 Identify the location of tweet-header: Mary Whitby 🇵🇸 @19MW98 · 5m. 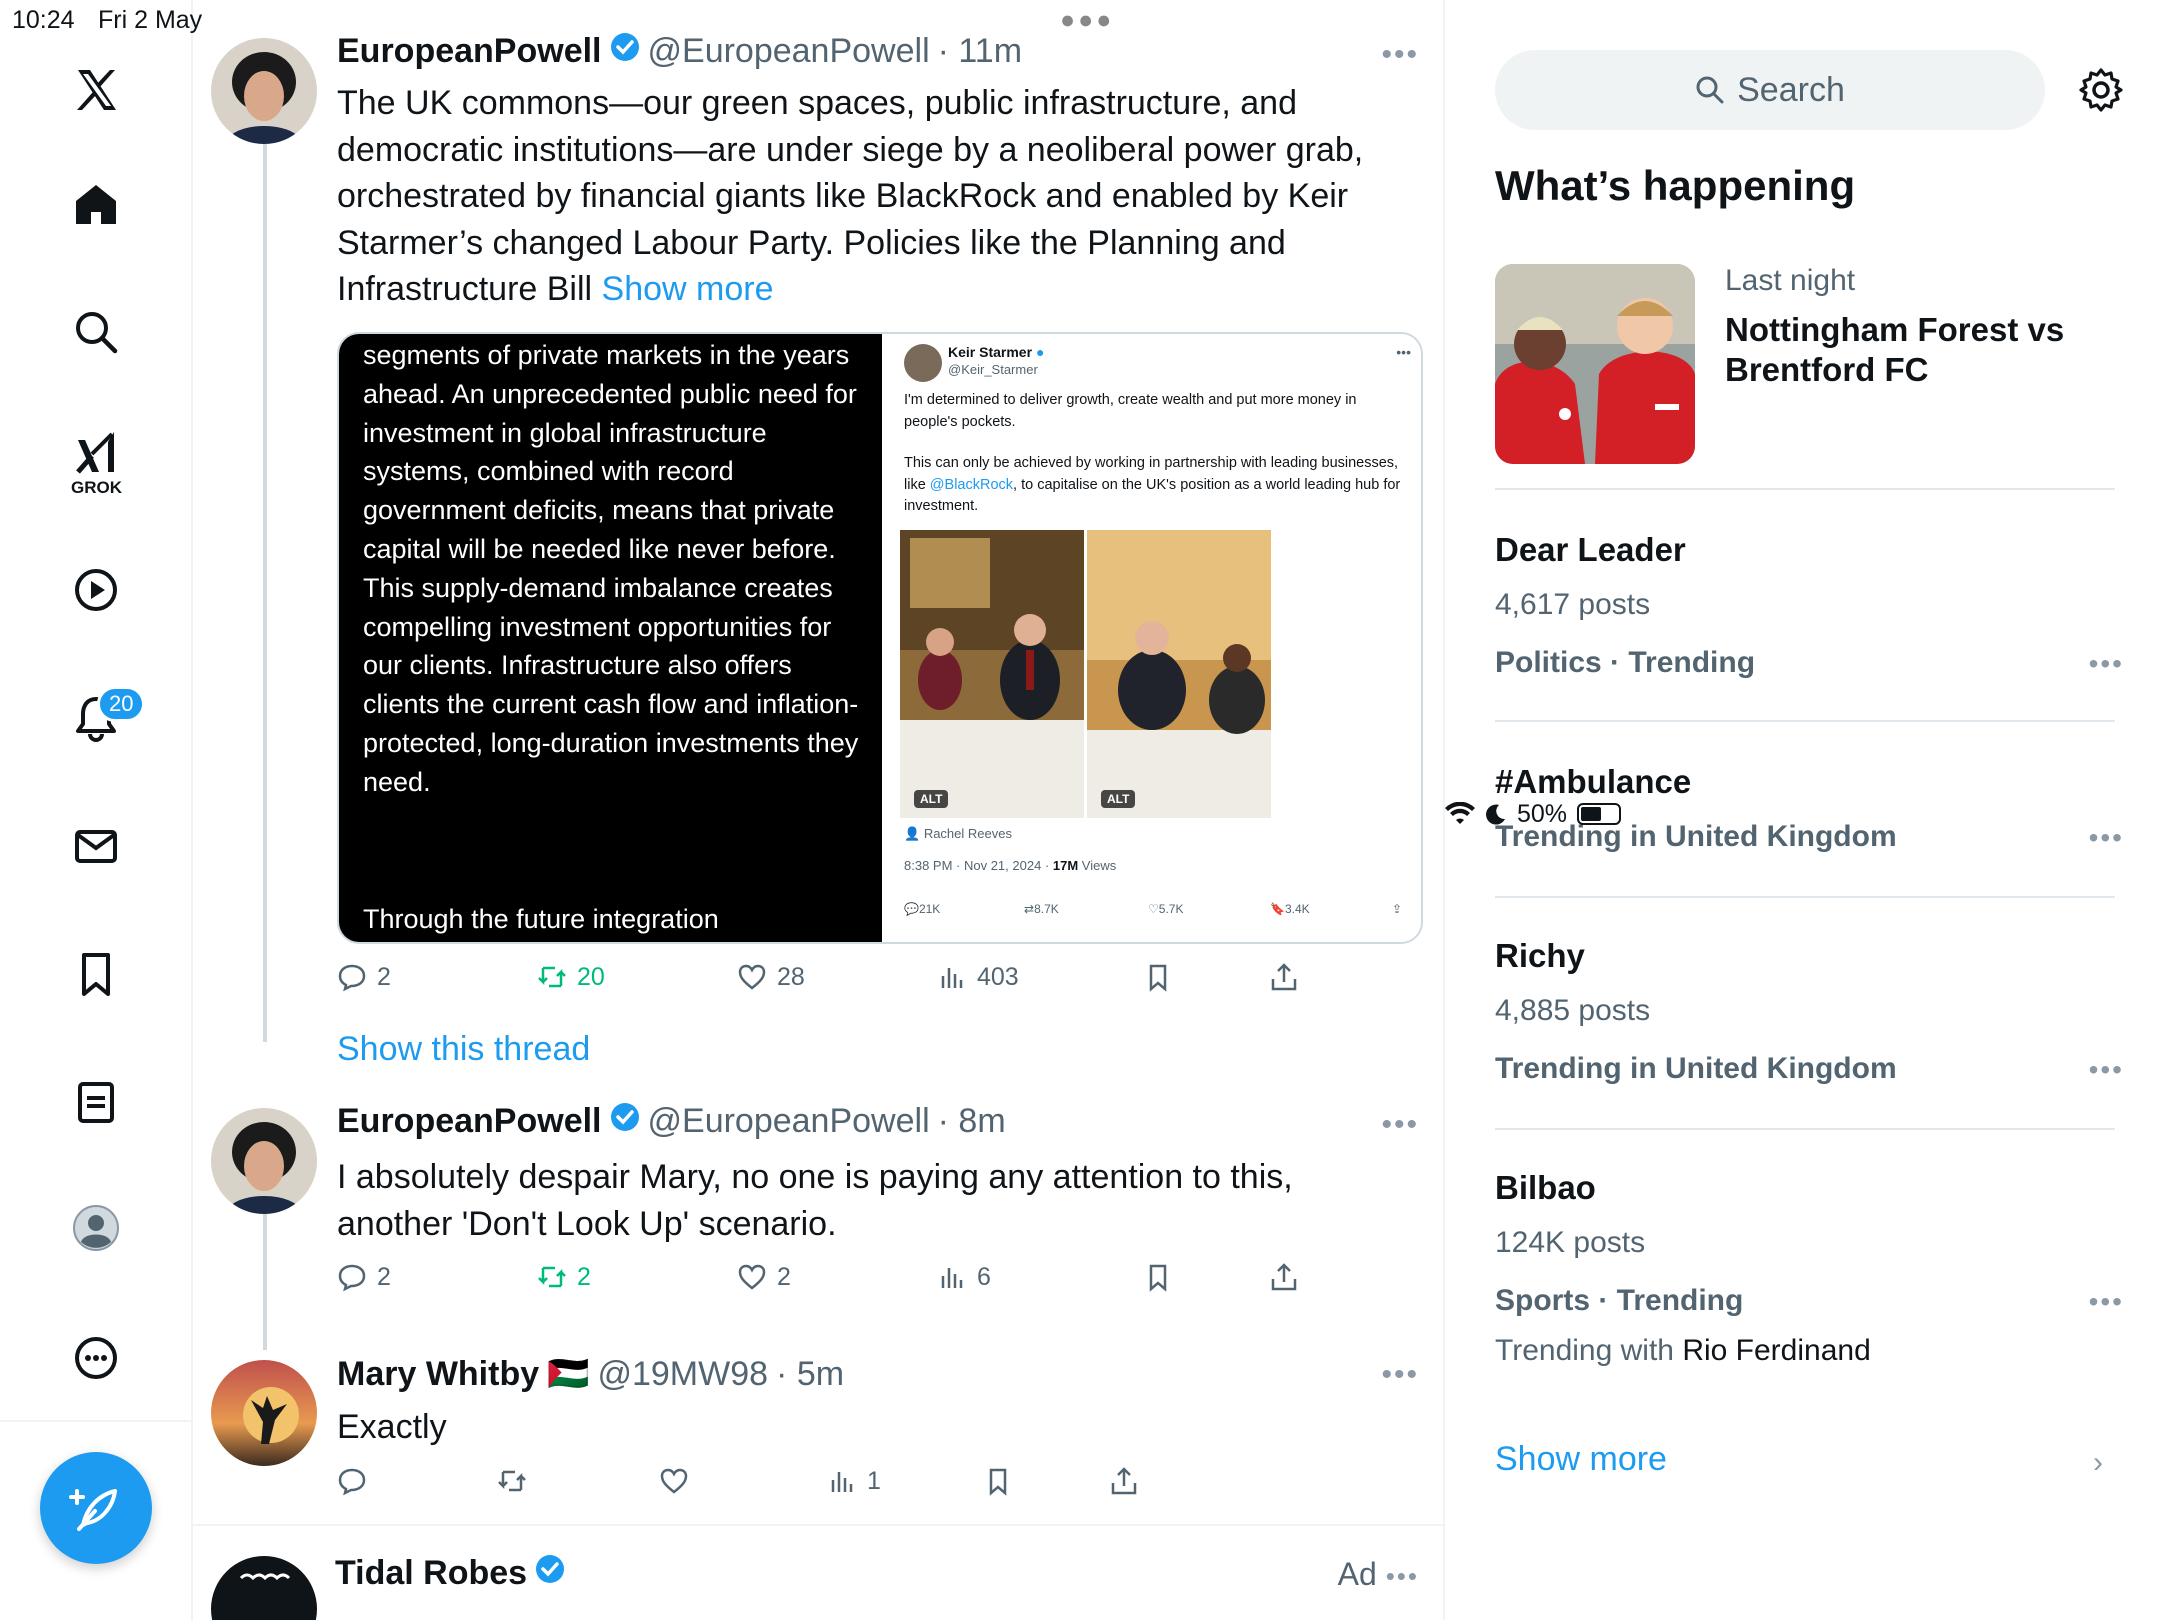
(590, 1374).